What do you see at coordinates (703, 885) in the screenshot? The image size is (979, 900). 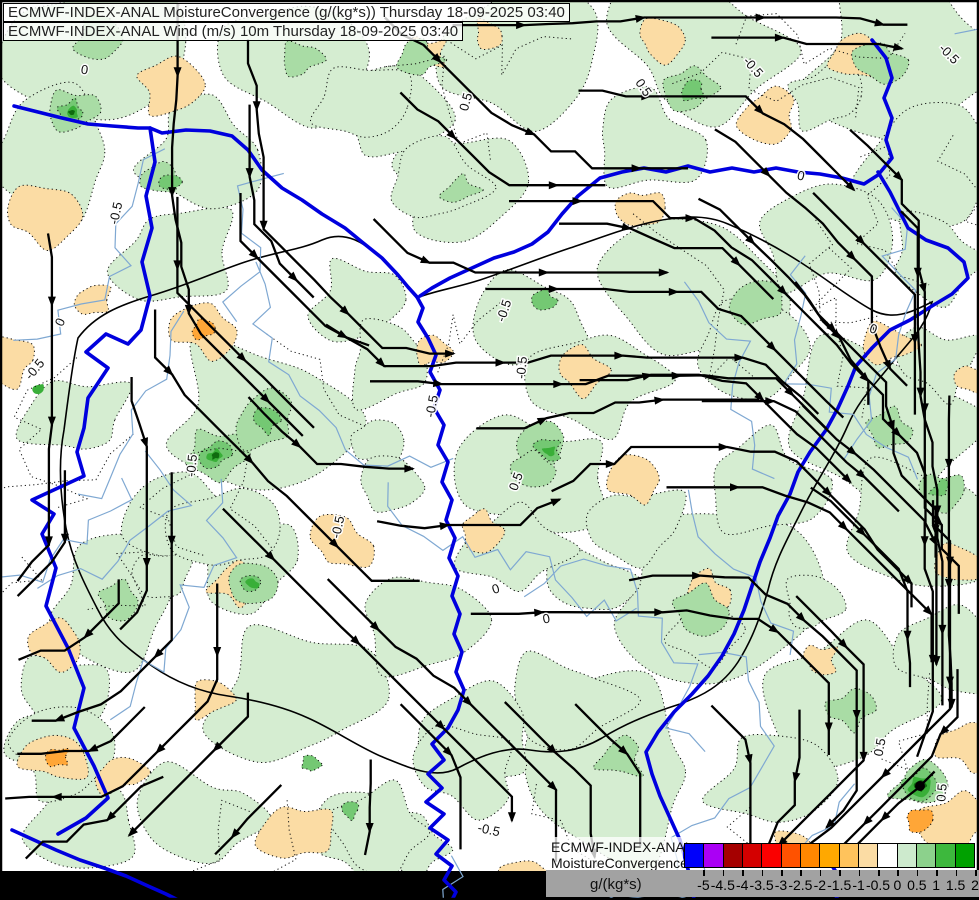 I see `legend-tick-label: -5` at bounding box center [703, 885].